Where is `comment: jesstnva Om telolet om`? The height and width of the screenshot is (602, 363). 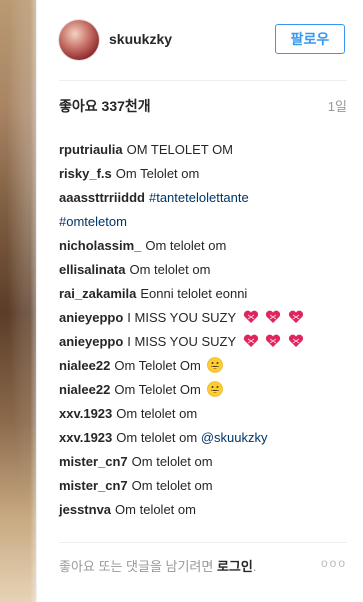
comment: jesstnva Om telolet om is located at coordinates (203, 510).